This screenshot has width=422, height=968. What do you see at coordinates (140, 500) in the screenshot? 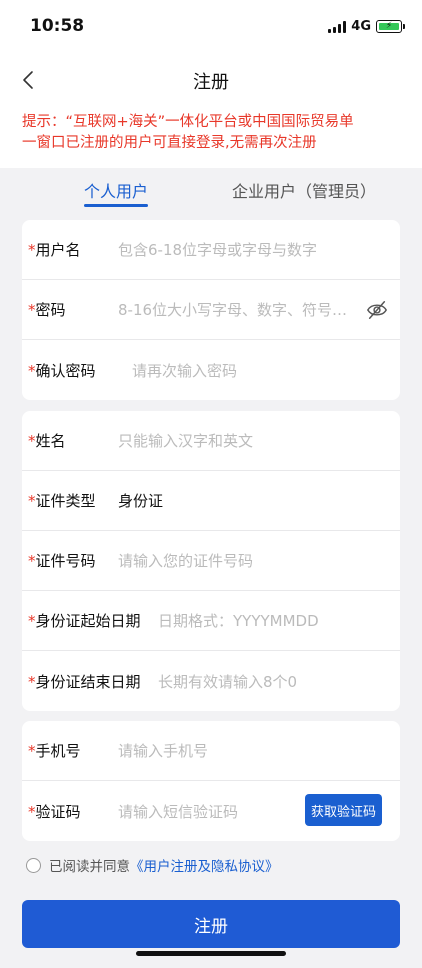
I see `id-type-select: 身份证` at bounding box center [140, 500].